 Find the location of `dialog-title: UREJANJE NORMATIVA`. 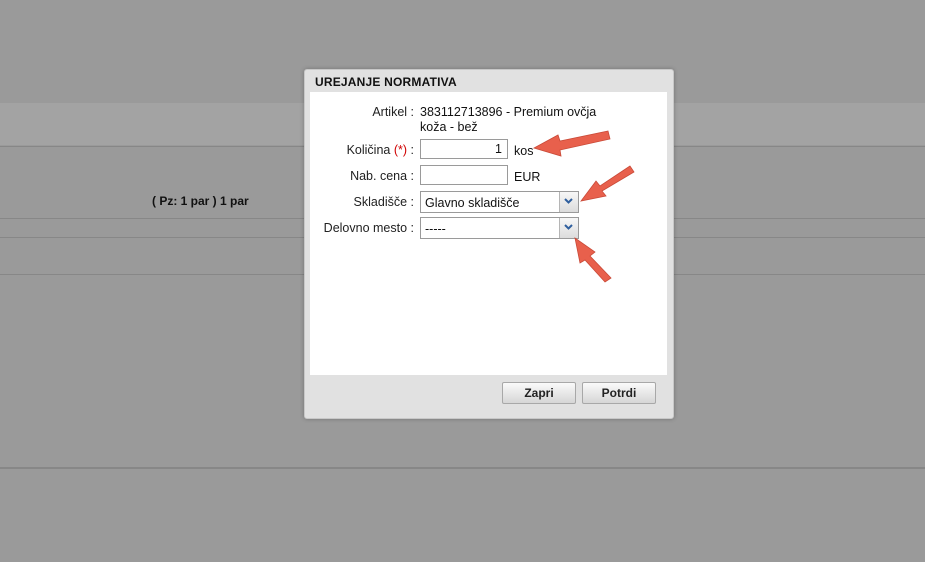

dialog-title: UREJANJE NORMATIVA is located at coordinates (386, 82).